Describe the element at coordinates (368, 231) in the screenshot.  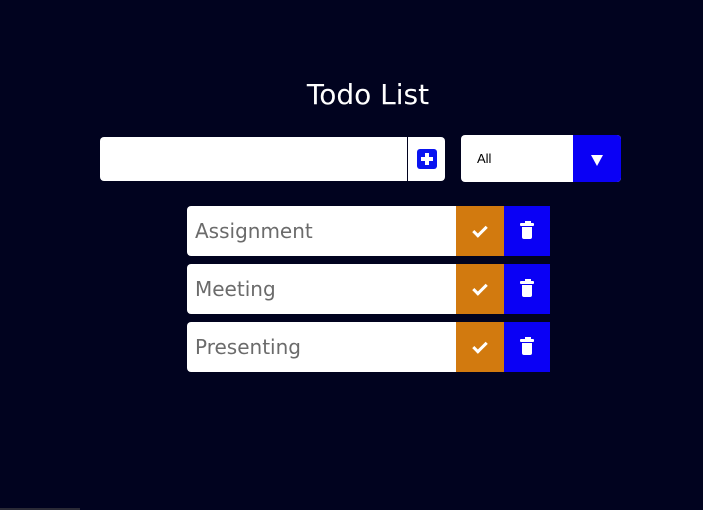
I see `todo-item: Assignment` at that location.